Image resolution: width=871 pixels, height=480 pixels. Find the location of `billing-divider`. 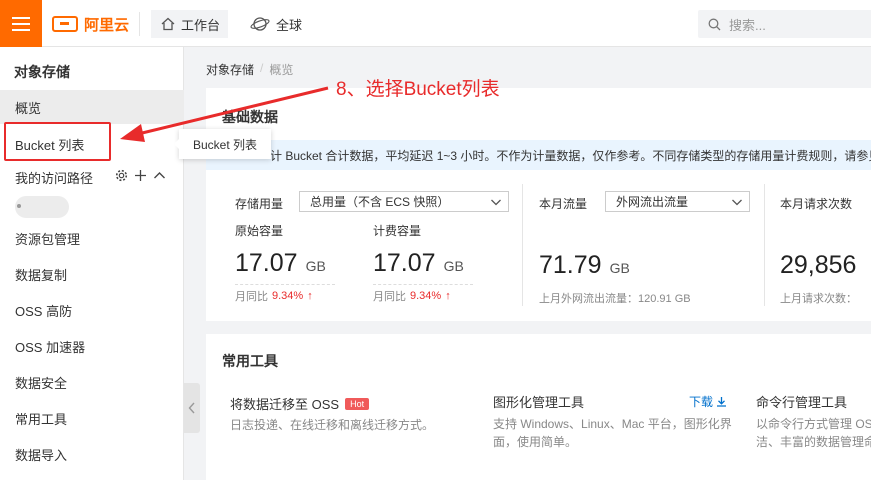

billing-divider is located at coordinates (423, 284).